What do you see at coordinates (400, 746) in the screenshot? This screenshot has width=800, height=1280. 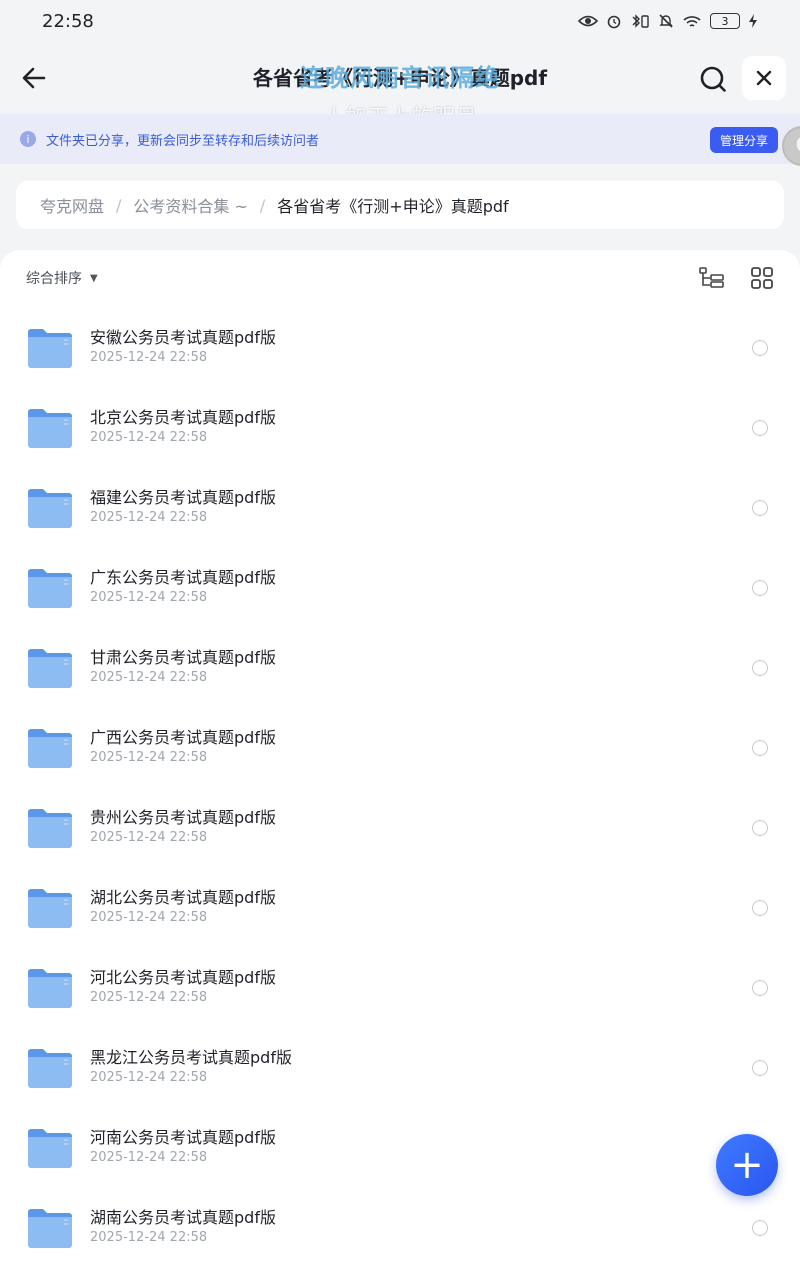 I see `file-row: 广西公务员考试真题pdf版 2025-12-24 22:58` at bounding box center [400, 746].